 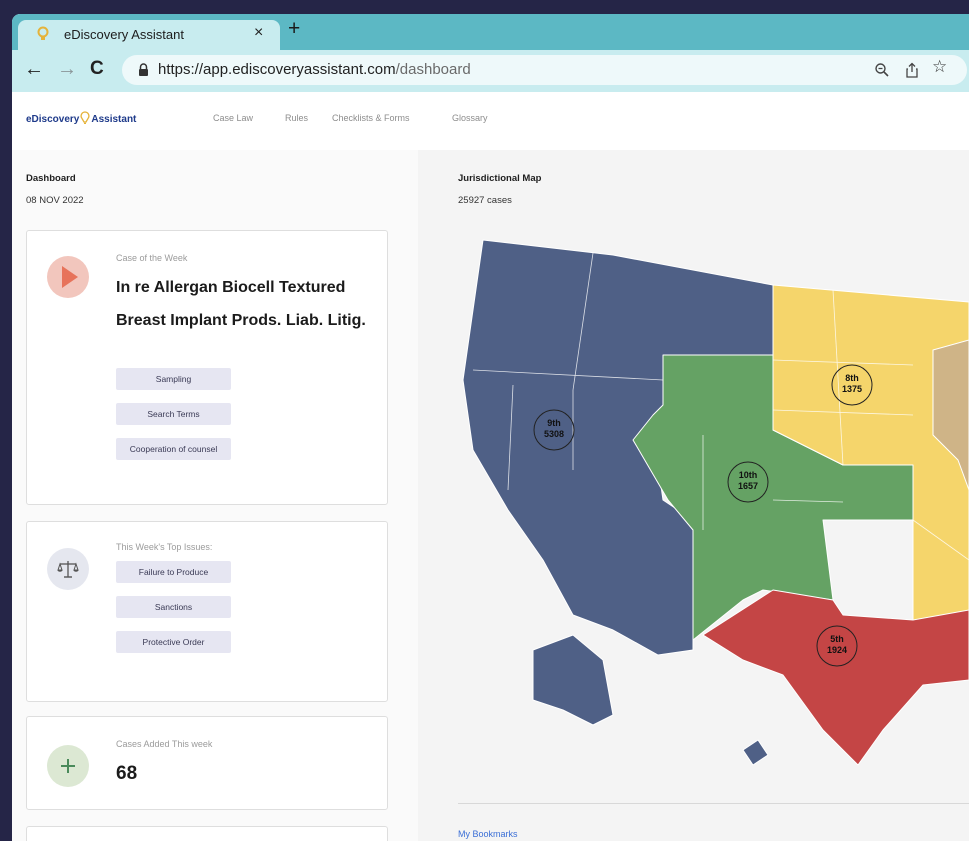 What do you see at coordinates (55, 200) in the screenshot?
I see `dashboard-date: 08 NOV 2022` at bounding box center [55, 200].